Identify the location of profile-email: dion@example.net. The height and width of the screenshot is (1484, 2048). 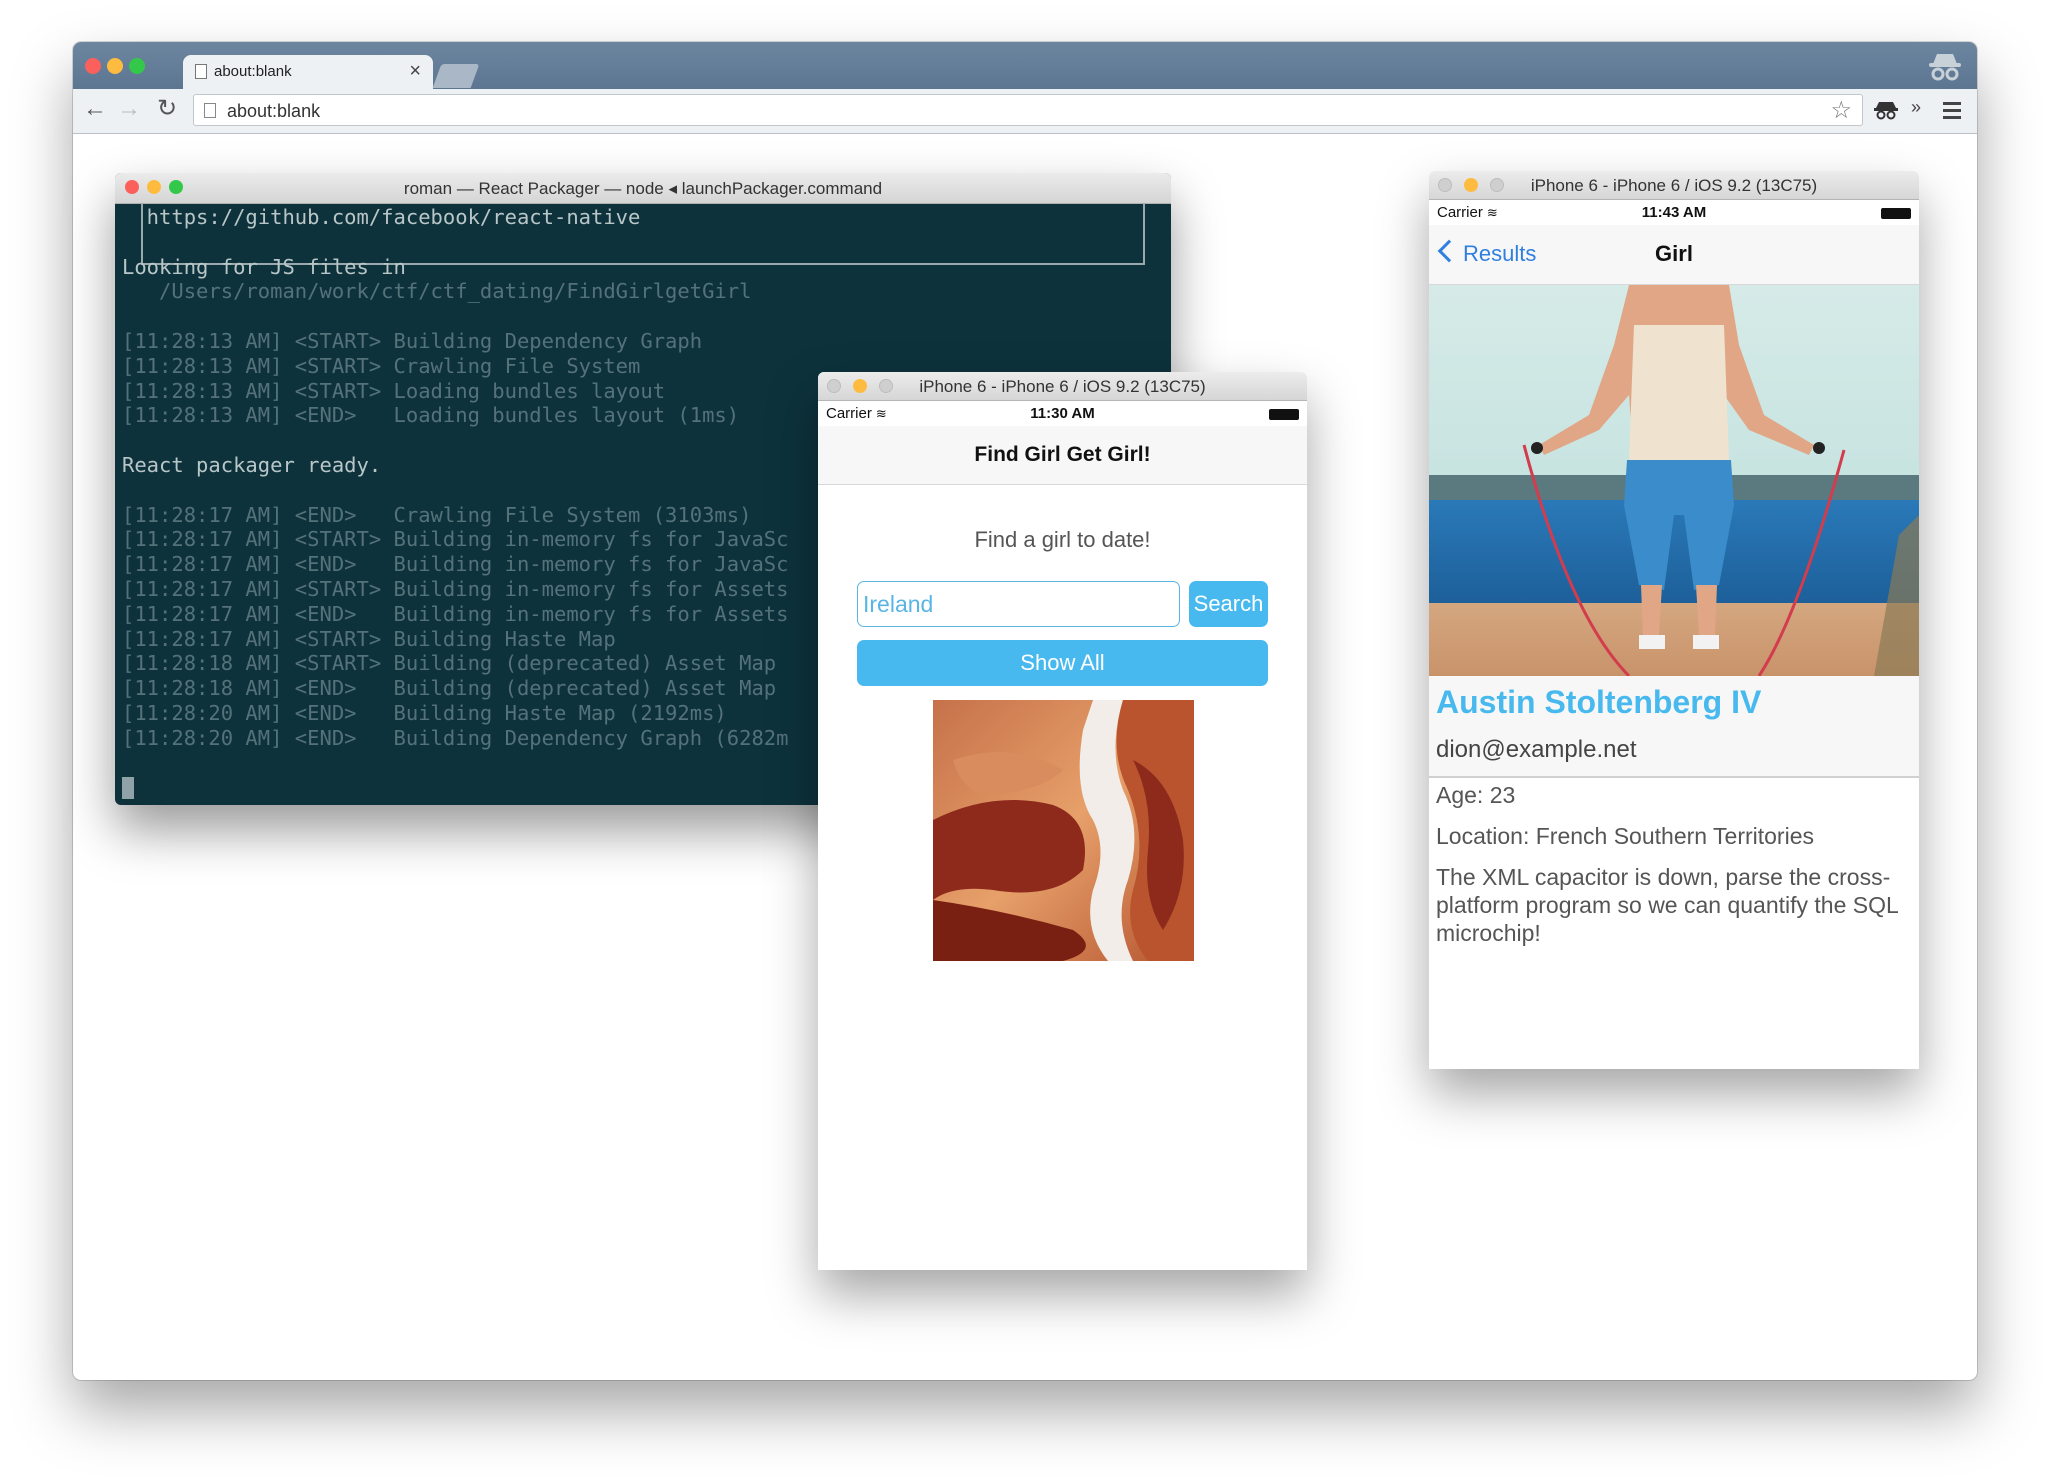
(1536, 750).